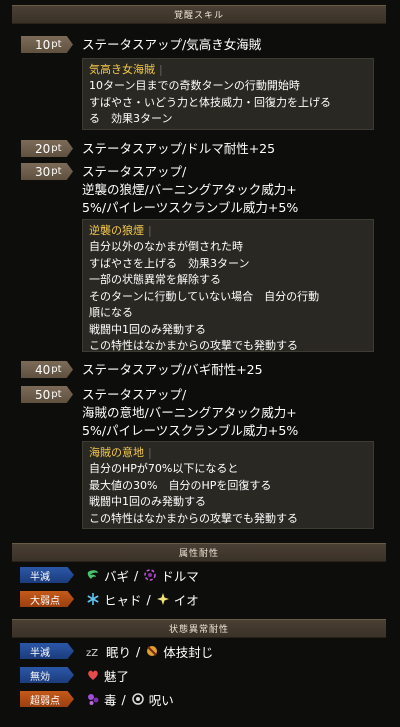 This screenshot has height=727, width=400. What do you see at coordinates (122, 69) in the screenshot?
I see `detail-title: 気高き女海賊` at bounding box center [122, 69].